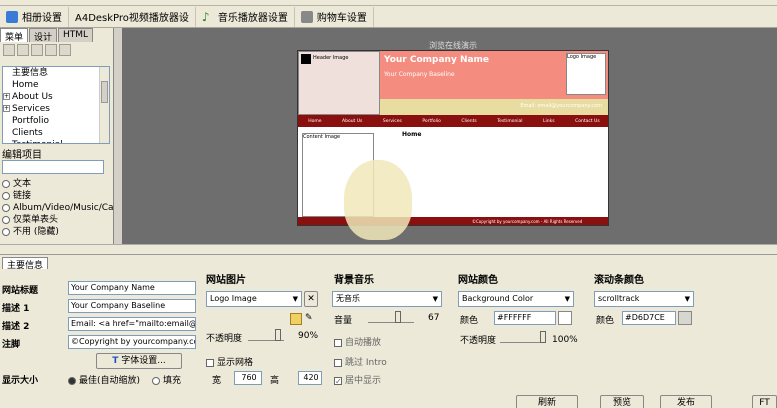 The height and width of the screenshot is (408, 777). Describe the element at coordinates (61, 184) in the screenshot. I see `item-type-radio: 文本` at that location.